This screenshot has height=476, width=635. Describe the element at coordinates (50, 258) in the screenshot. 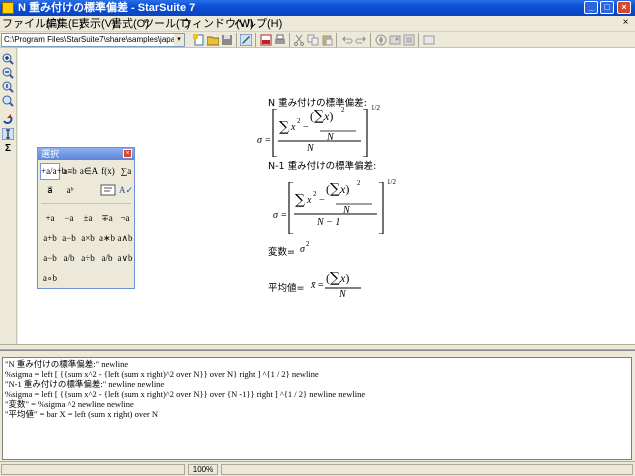

I see `op-minus: a−b` at that location.